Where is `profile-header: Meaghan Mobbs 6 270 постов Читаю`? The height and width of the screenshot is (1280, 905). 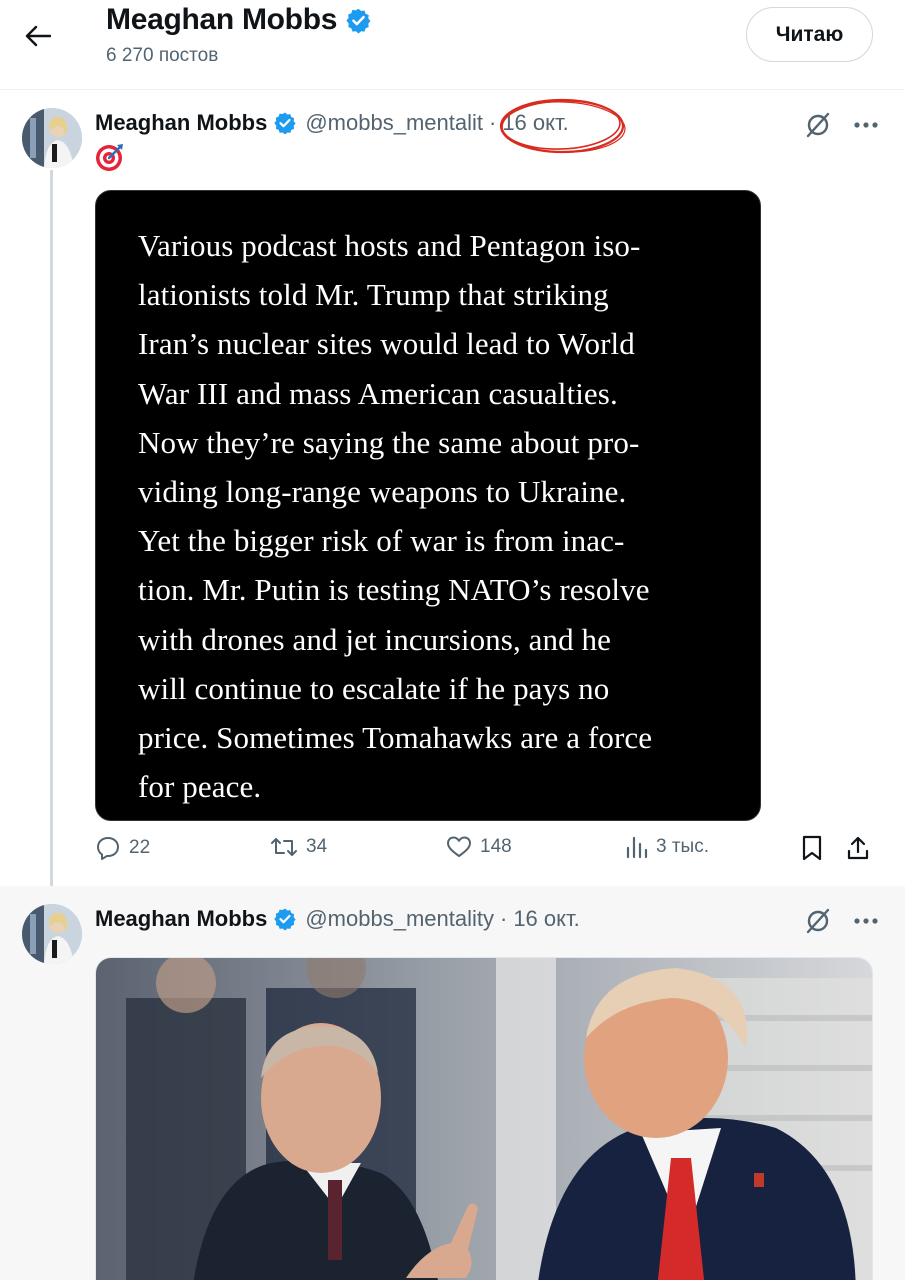 profile-header: Meaghan Mobbs 6 270 постов Читаю is located at coordinates (452, 45).